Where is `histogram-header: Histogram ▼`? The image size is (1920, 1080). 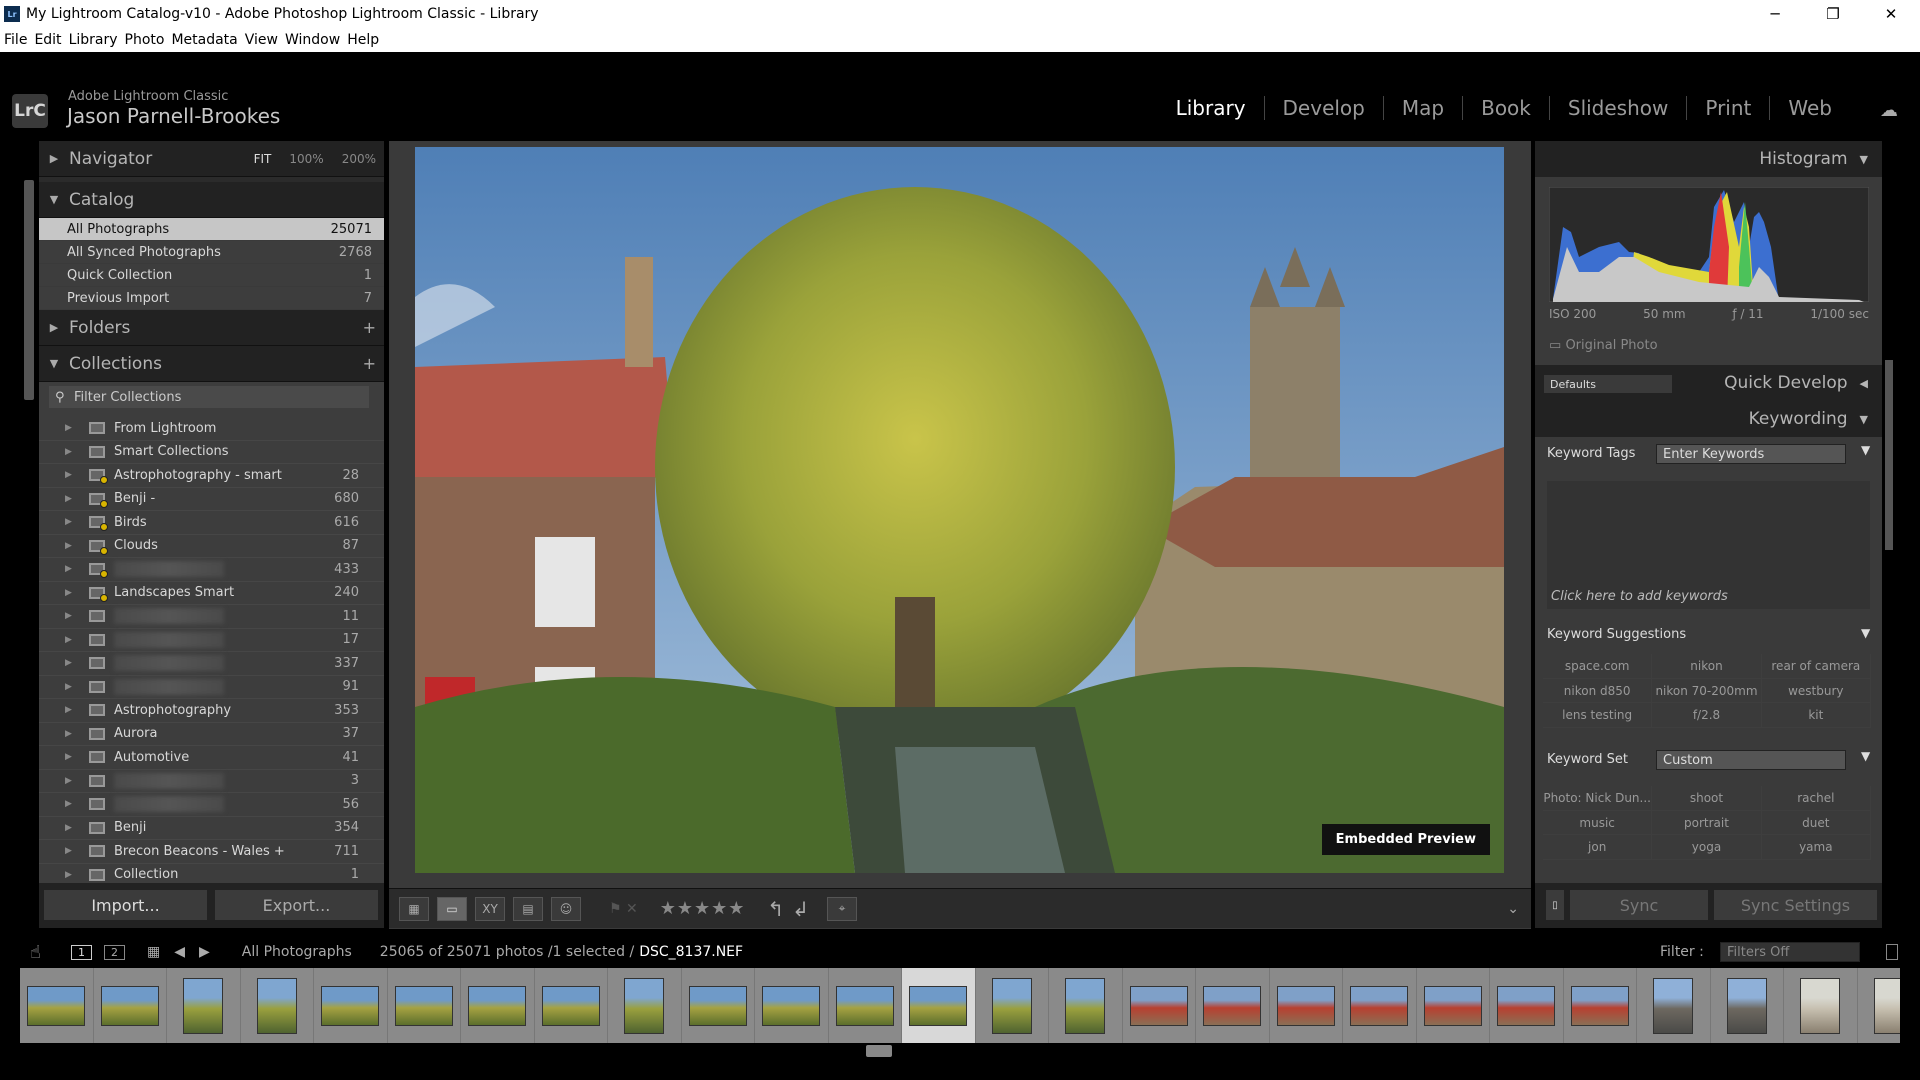 histogram-header: Histogram ▼ is located at coordinates (1708, 159).